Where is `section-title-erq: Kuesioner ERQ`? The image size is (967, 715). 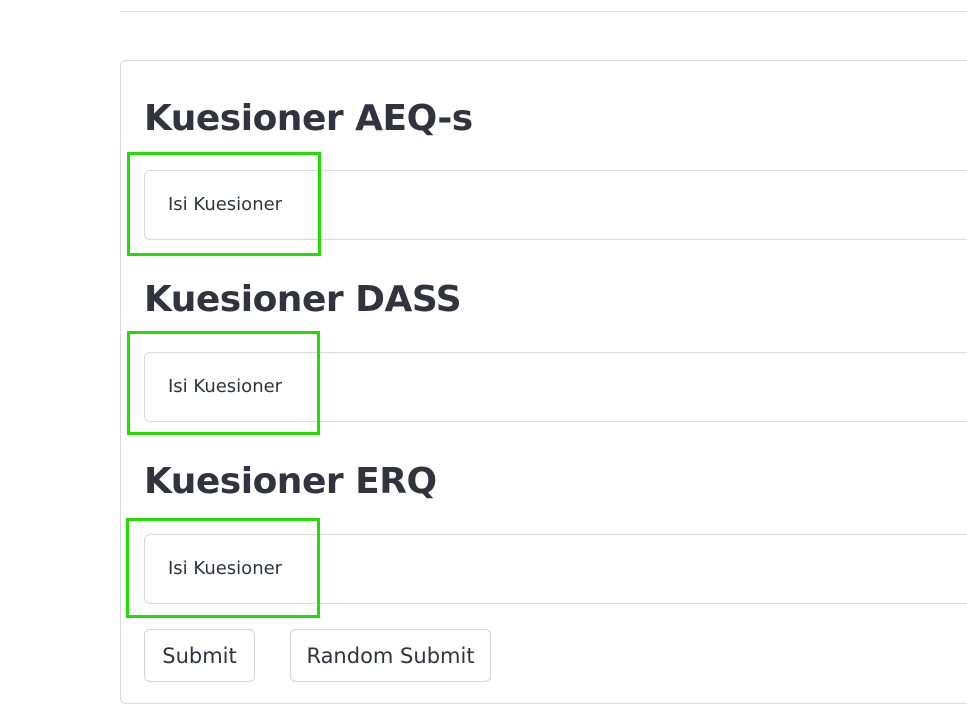 section-title-erq: Kuesioner ERQ is located at coordinates (290, 481).